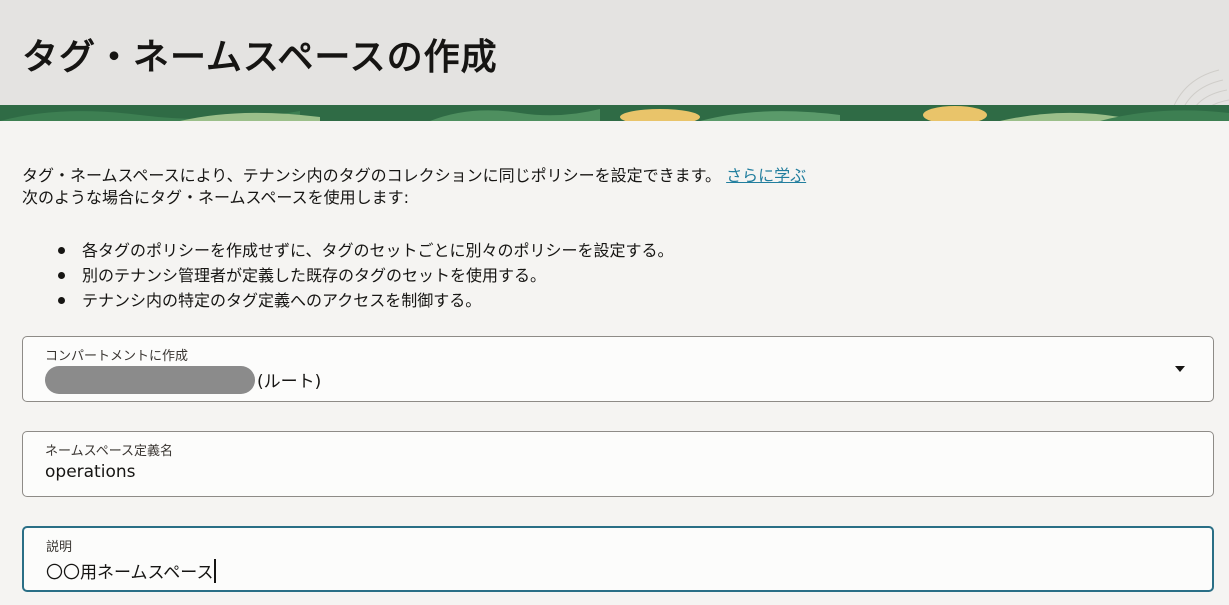 This screenshot has height=605, width=1229. I want to click on intro-line-2: 次のような場合にタグ・ネームスペースを使用します:, so click(215, 197).